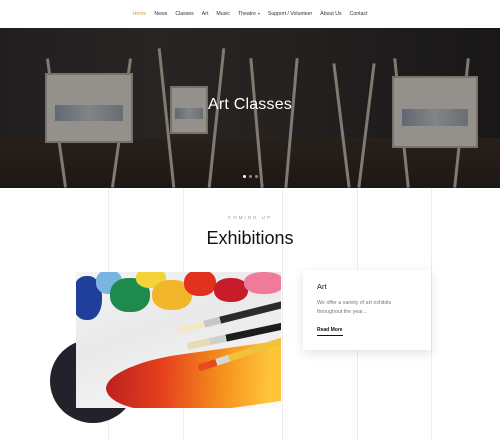  Describe the element at coordinates (330, 14) in the screenshot. I see `nav-item-about-us: About Us` at that location.